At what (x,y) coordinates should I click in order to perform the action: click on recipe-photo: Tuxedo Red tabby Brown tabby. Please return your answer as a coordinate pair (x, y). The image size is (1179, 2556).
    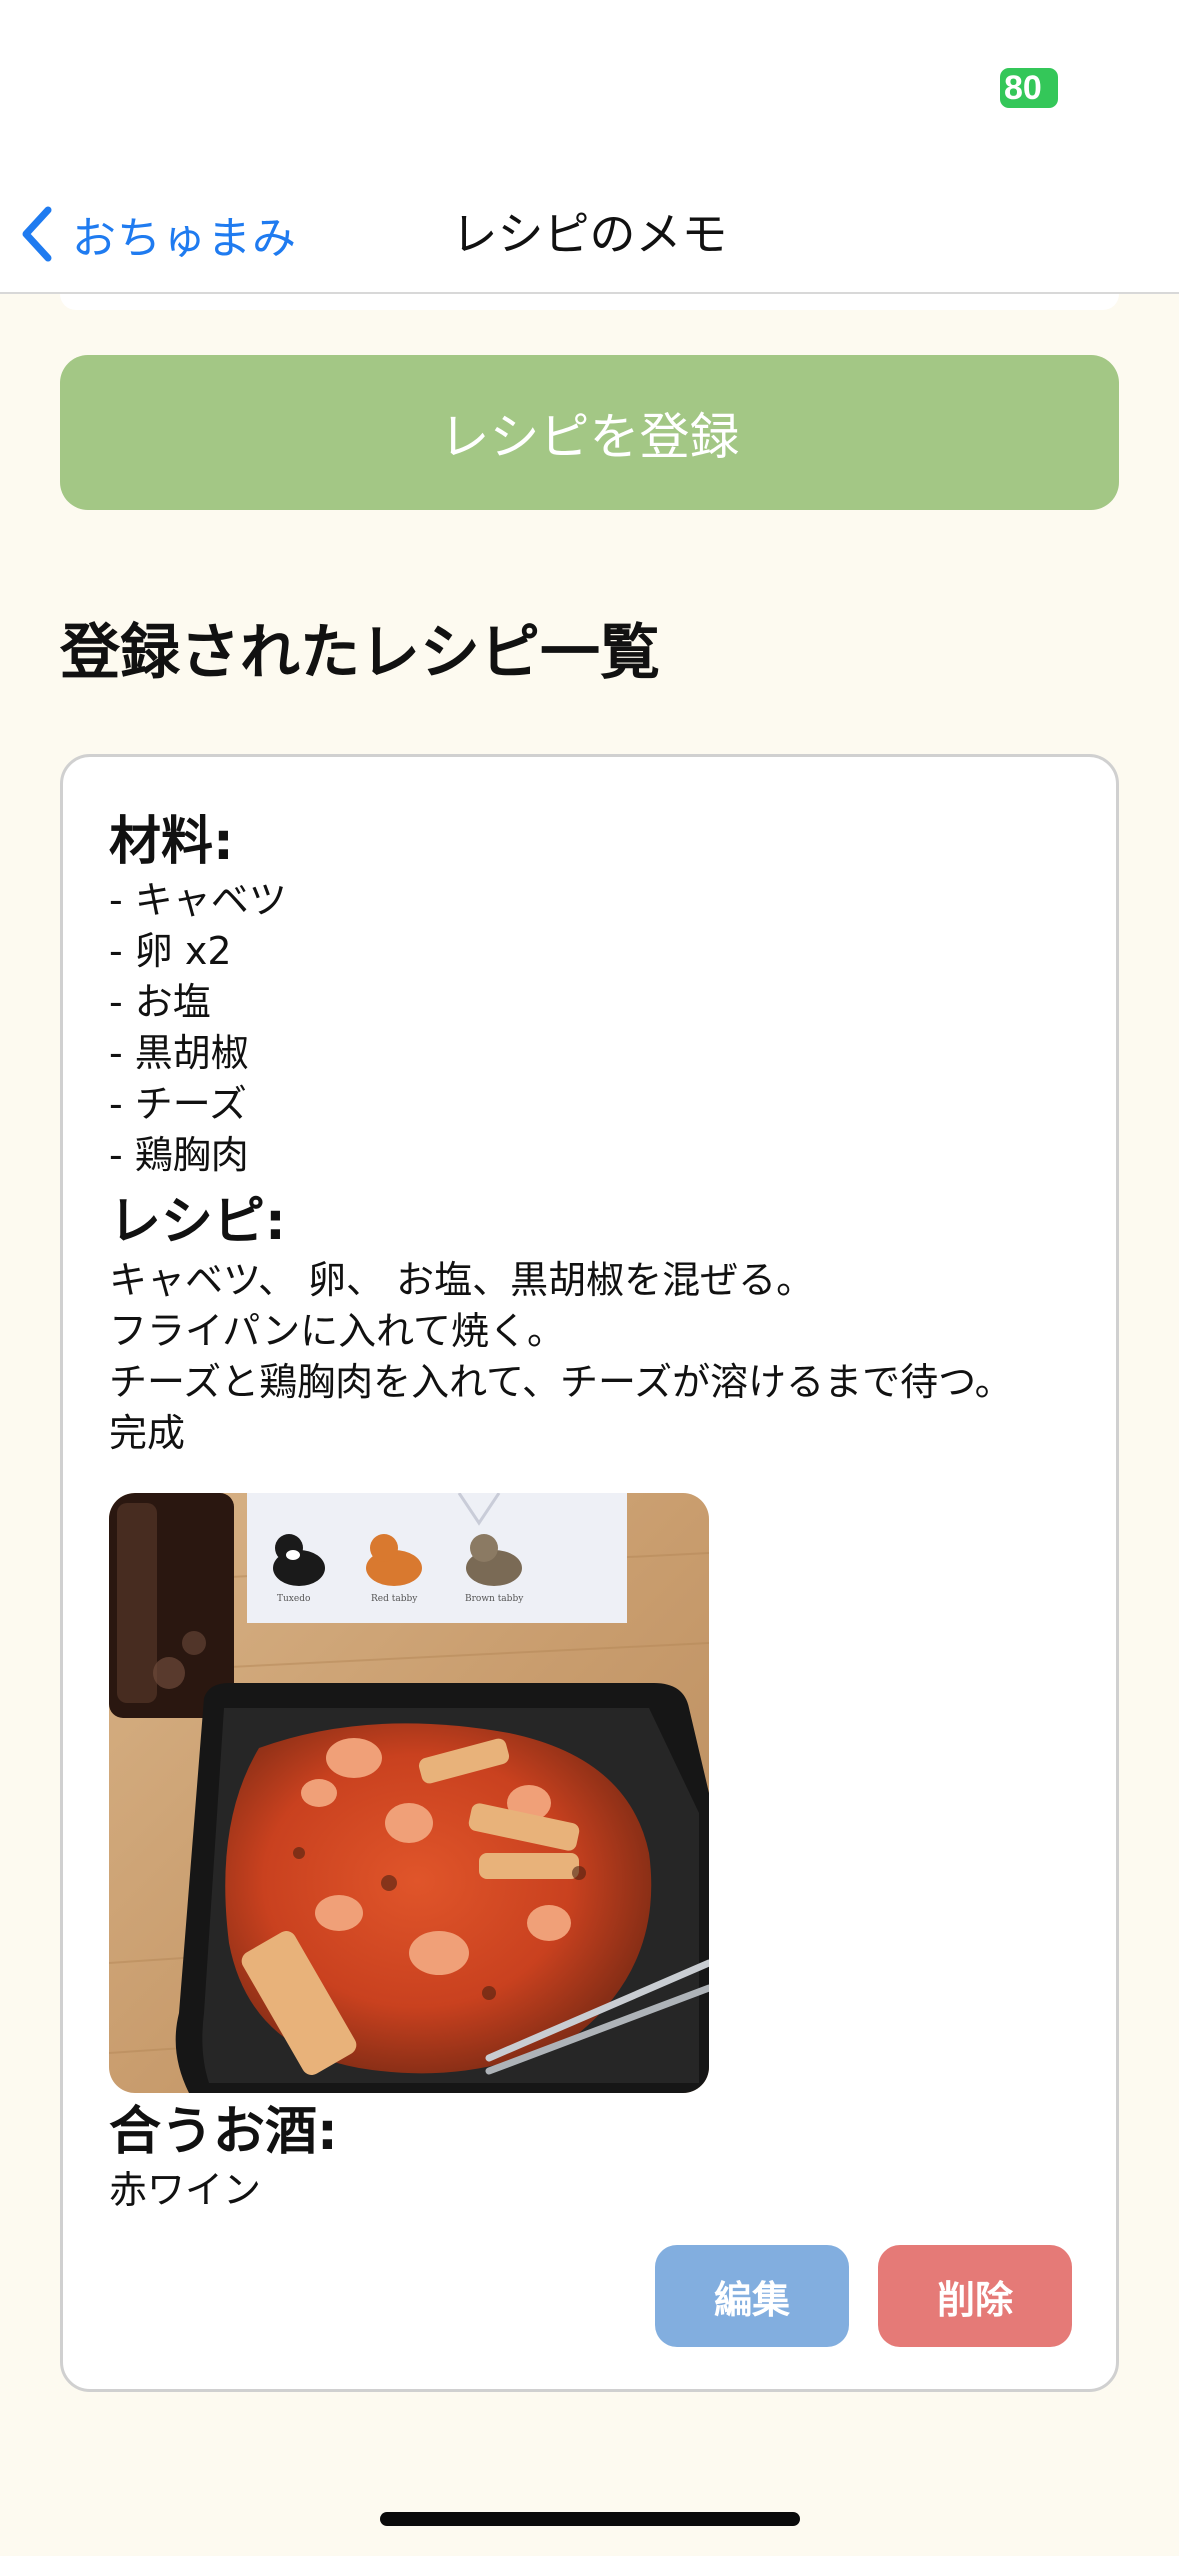
    Looking at the image, I should click on (409, 1793).